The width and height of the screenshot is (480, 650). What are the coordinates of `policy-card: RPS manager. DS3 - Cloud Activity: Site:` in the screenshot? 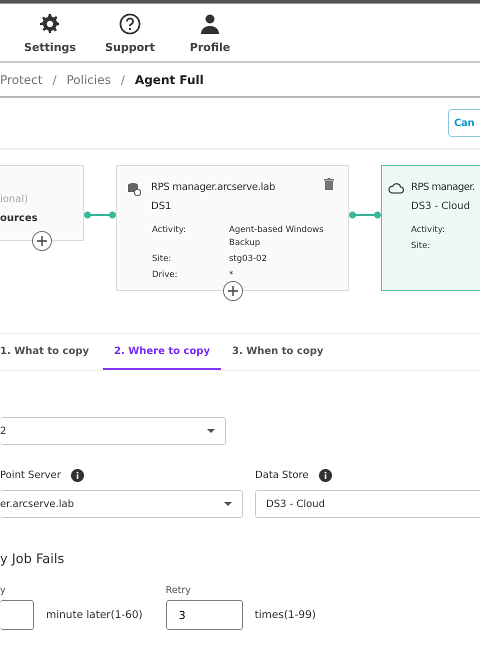 It's located at (430, 228).